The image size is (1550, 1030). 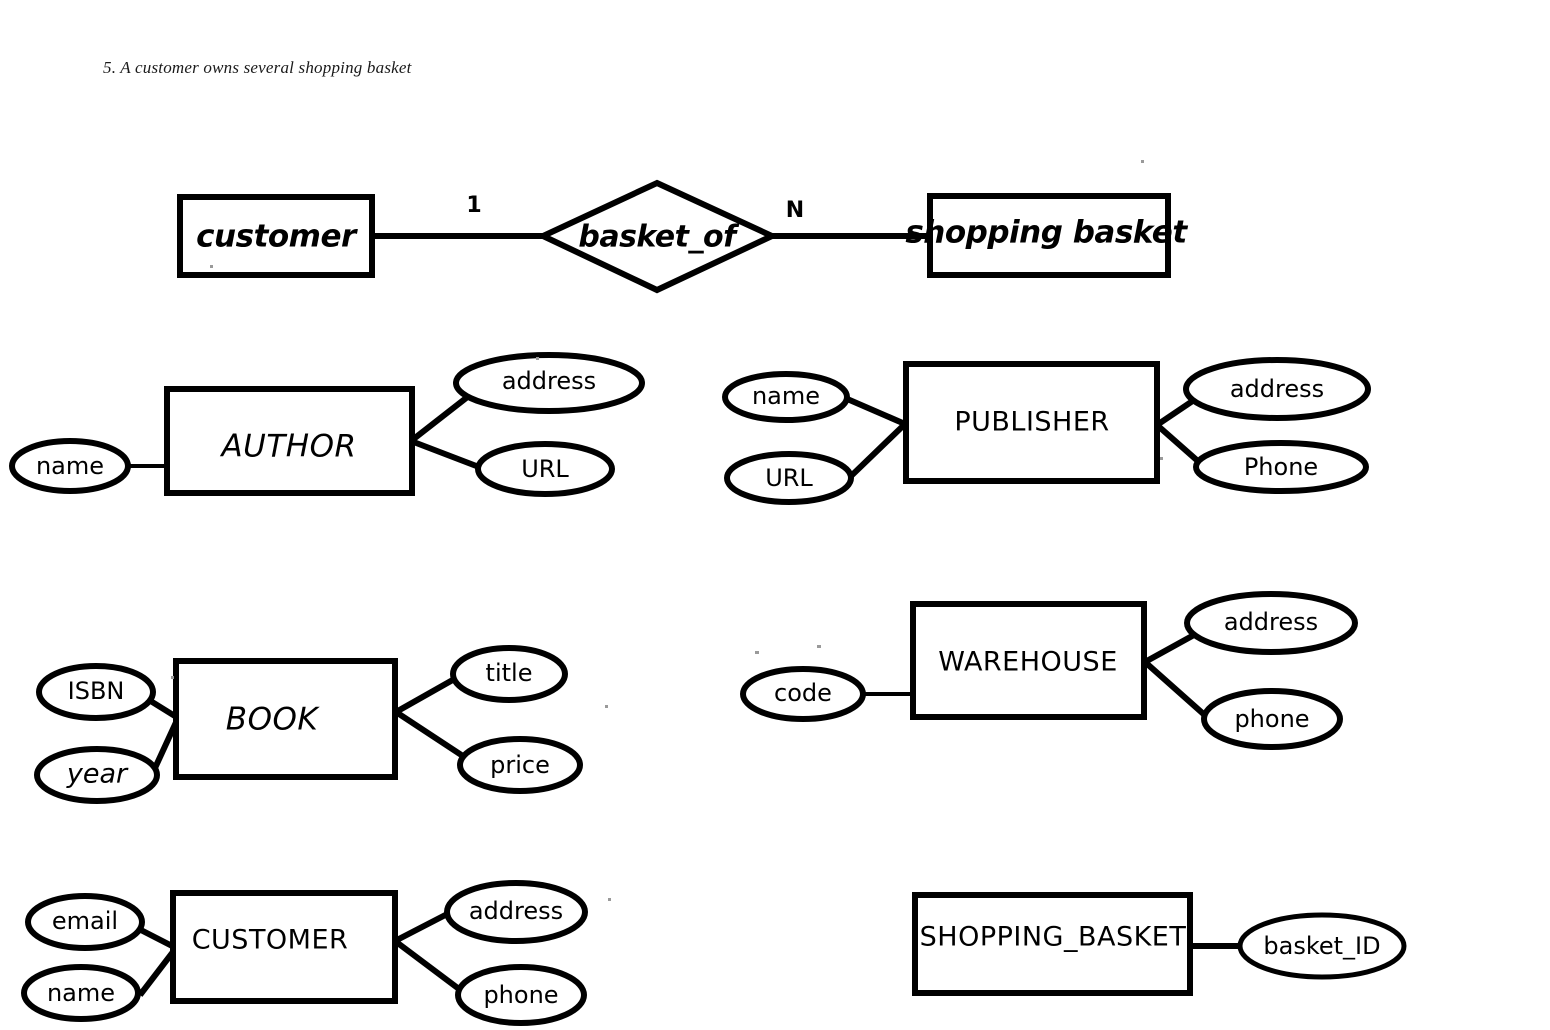 I want to click on attribute-label-email: email, so click(x=85, y=921).